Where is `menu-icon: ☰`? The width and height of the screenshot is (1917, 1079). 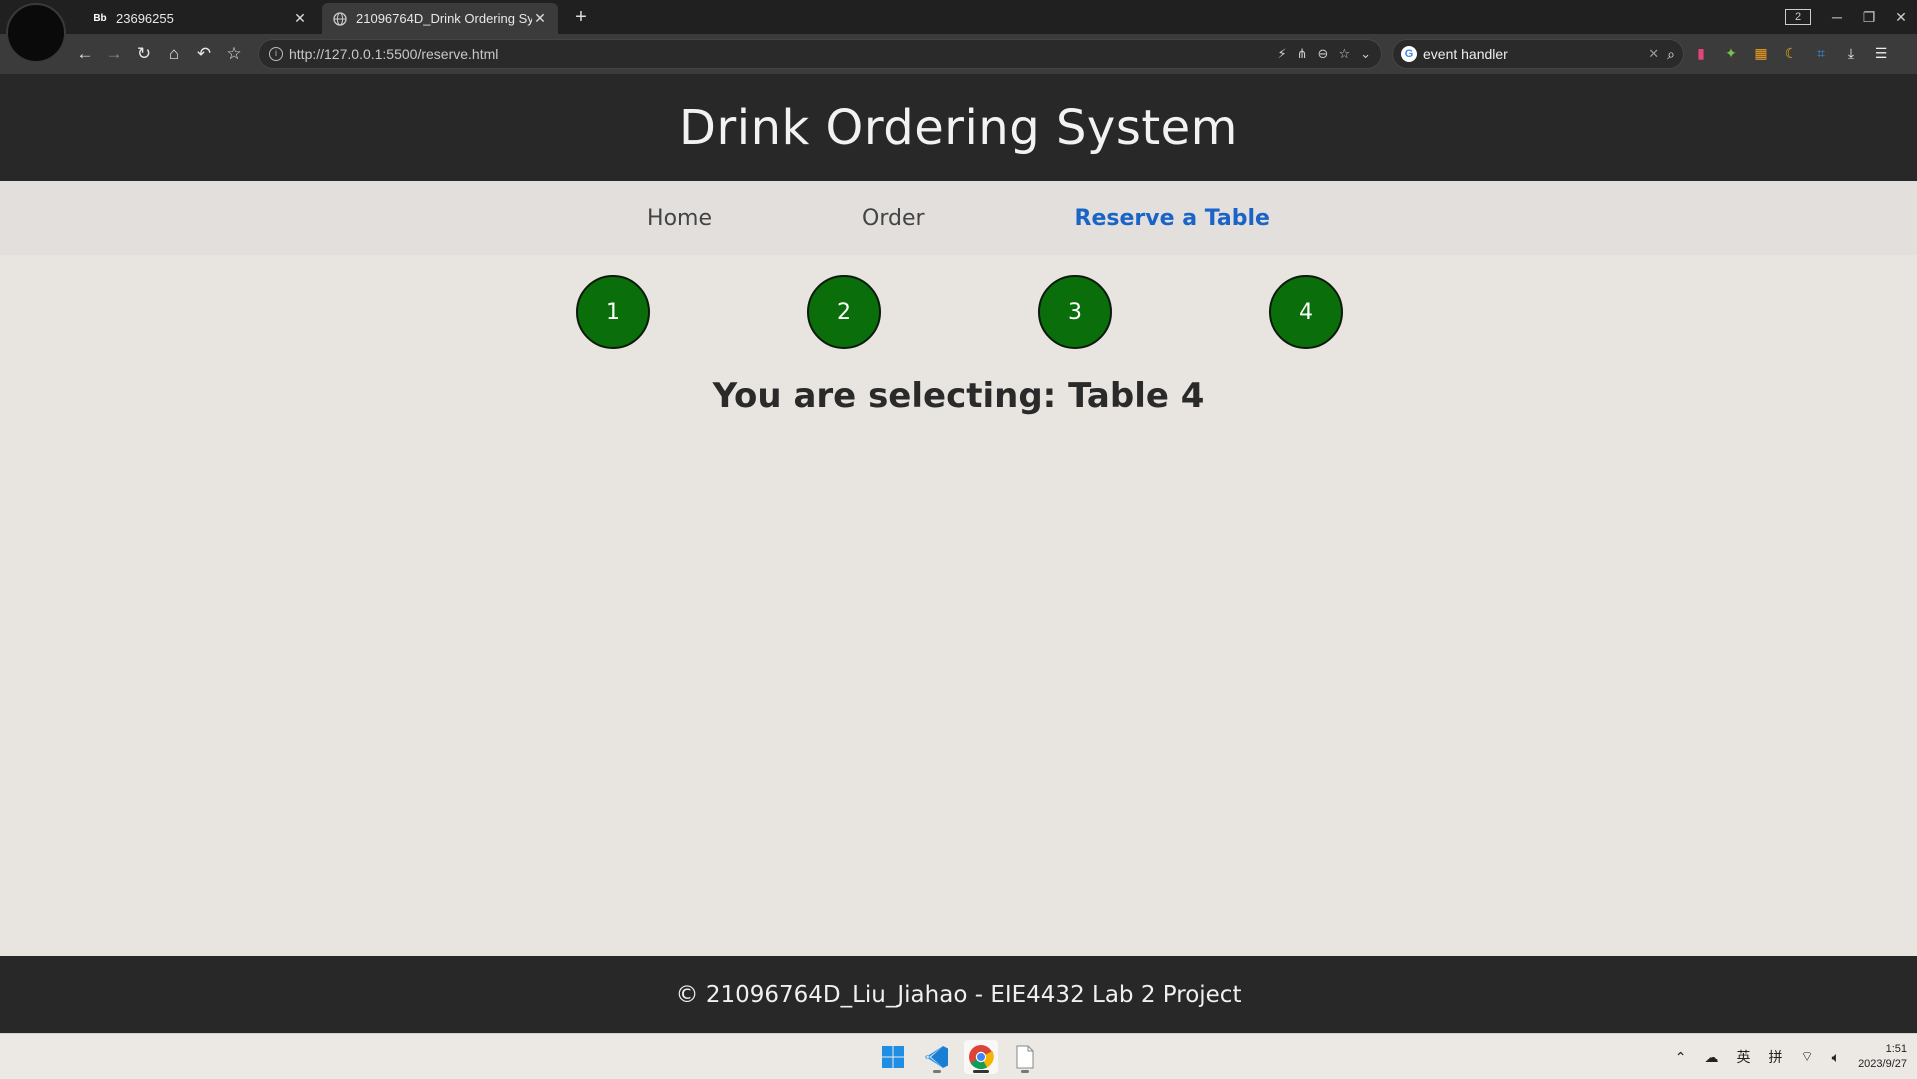 menu-icon: ☰ is located at coordinates (1881, 53).